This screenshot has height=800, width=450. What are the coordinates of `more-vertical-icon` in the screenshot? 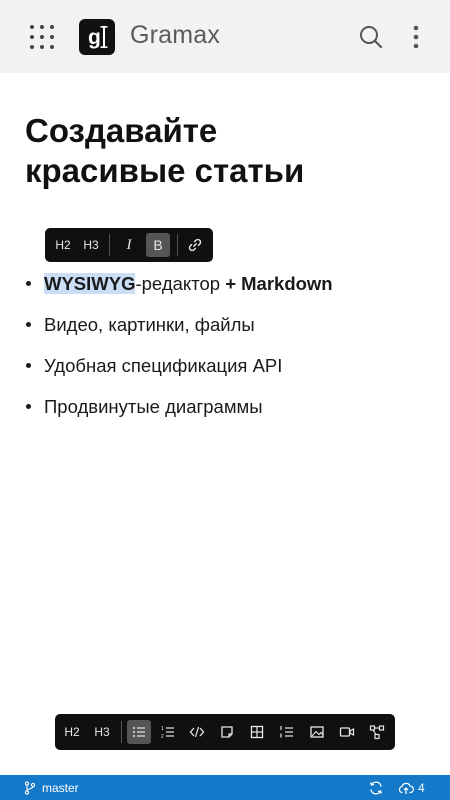 It's located at (416, 37).